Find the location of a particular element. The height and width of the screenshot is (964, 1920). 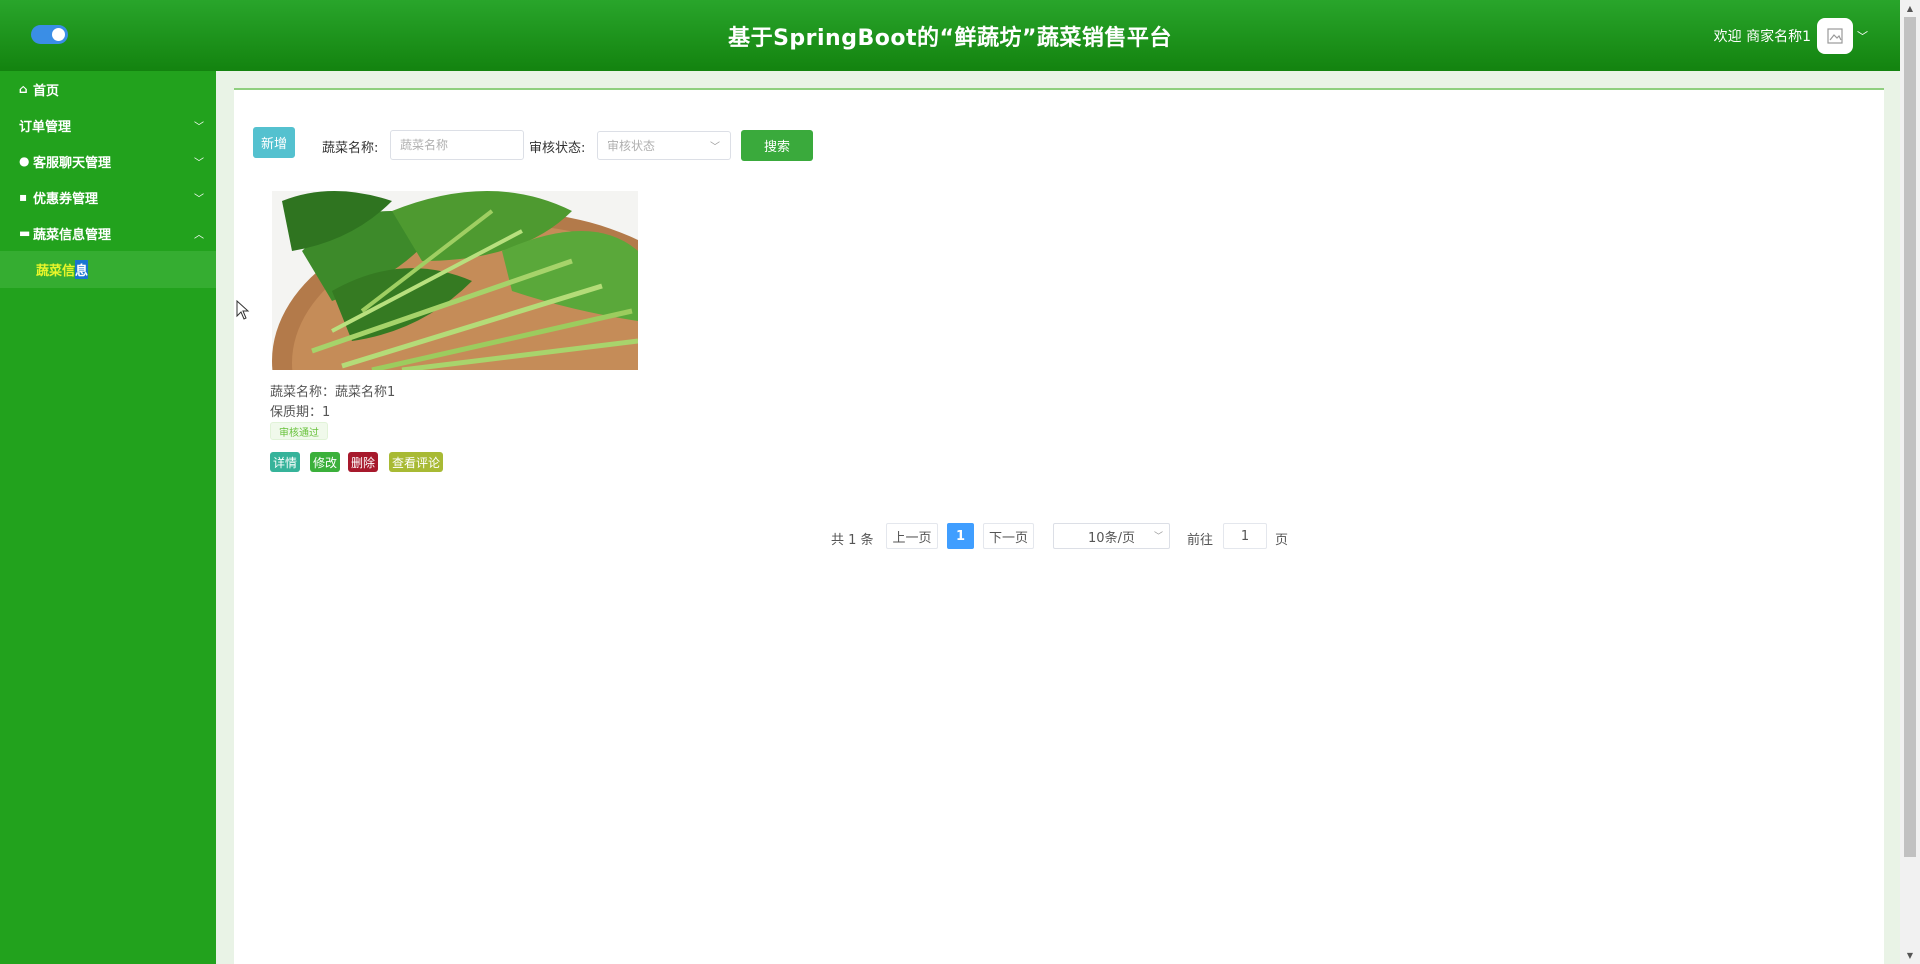

delete-button: 删除 is located at coordinates (363, 462).